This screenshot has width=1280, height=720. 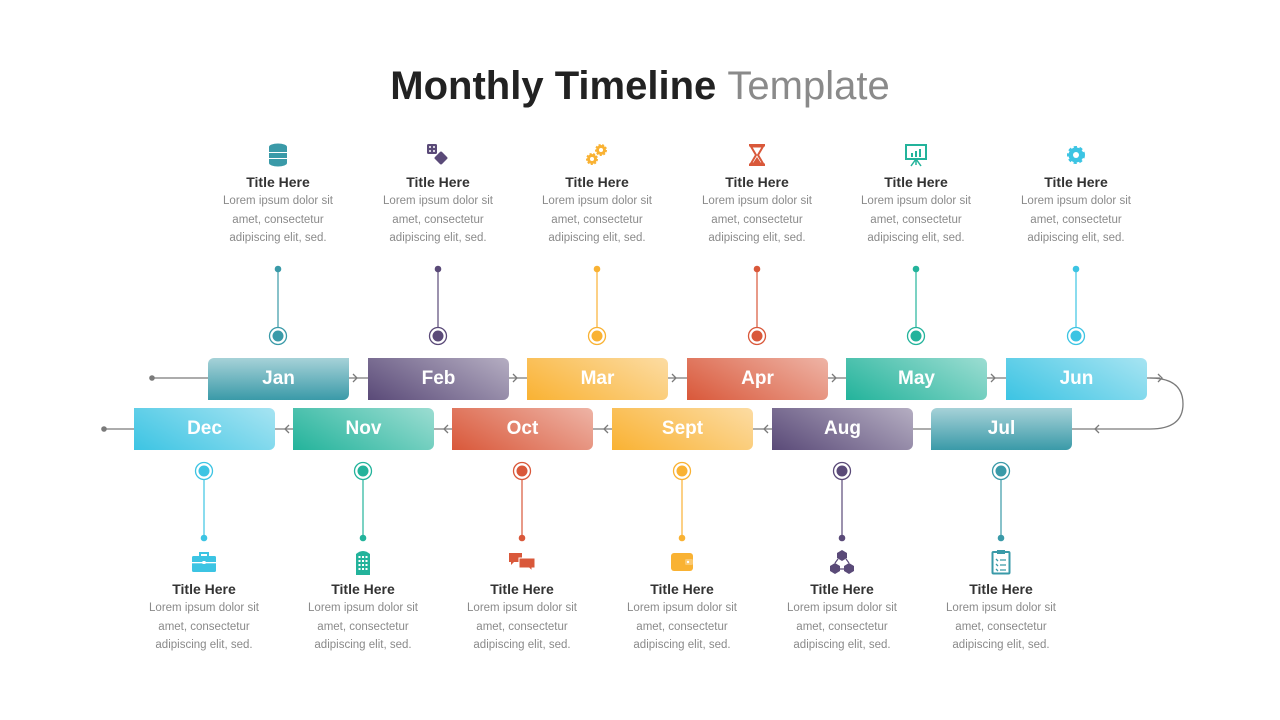 I want to click on month-box-apr: Apr, so click(x=757, y=379).